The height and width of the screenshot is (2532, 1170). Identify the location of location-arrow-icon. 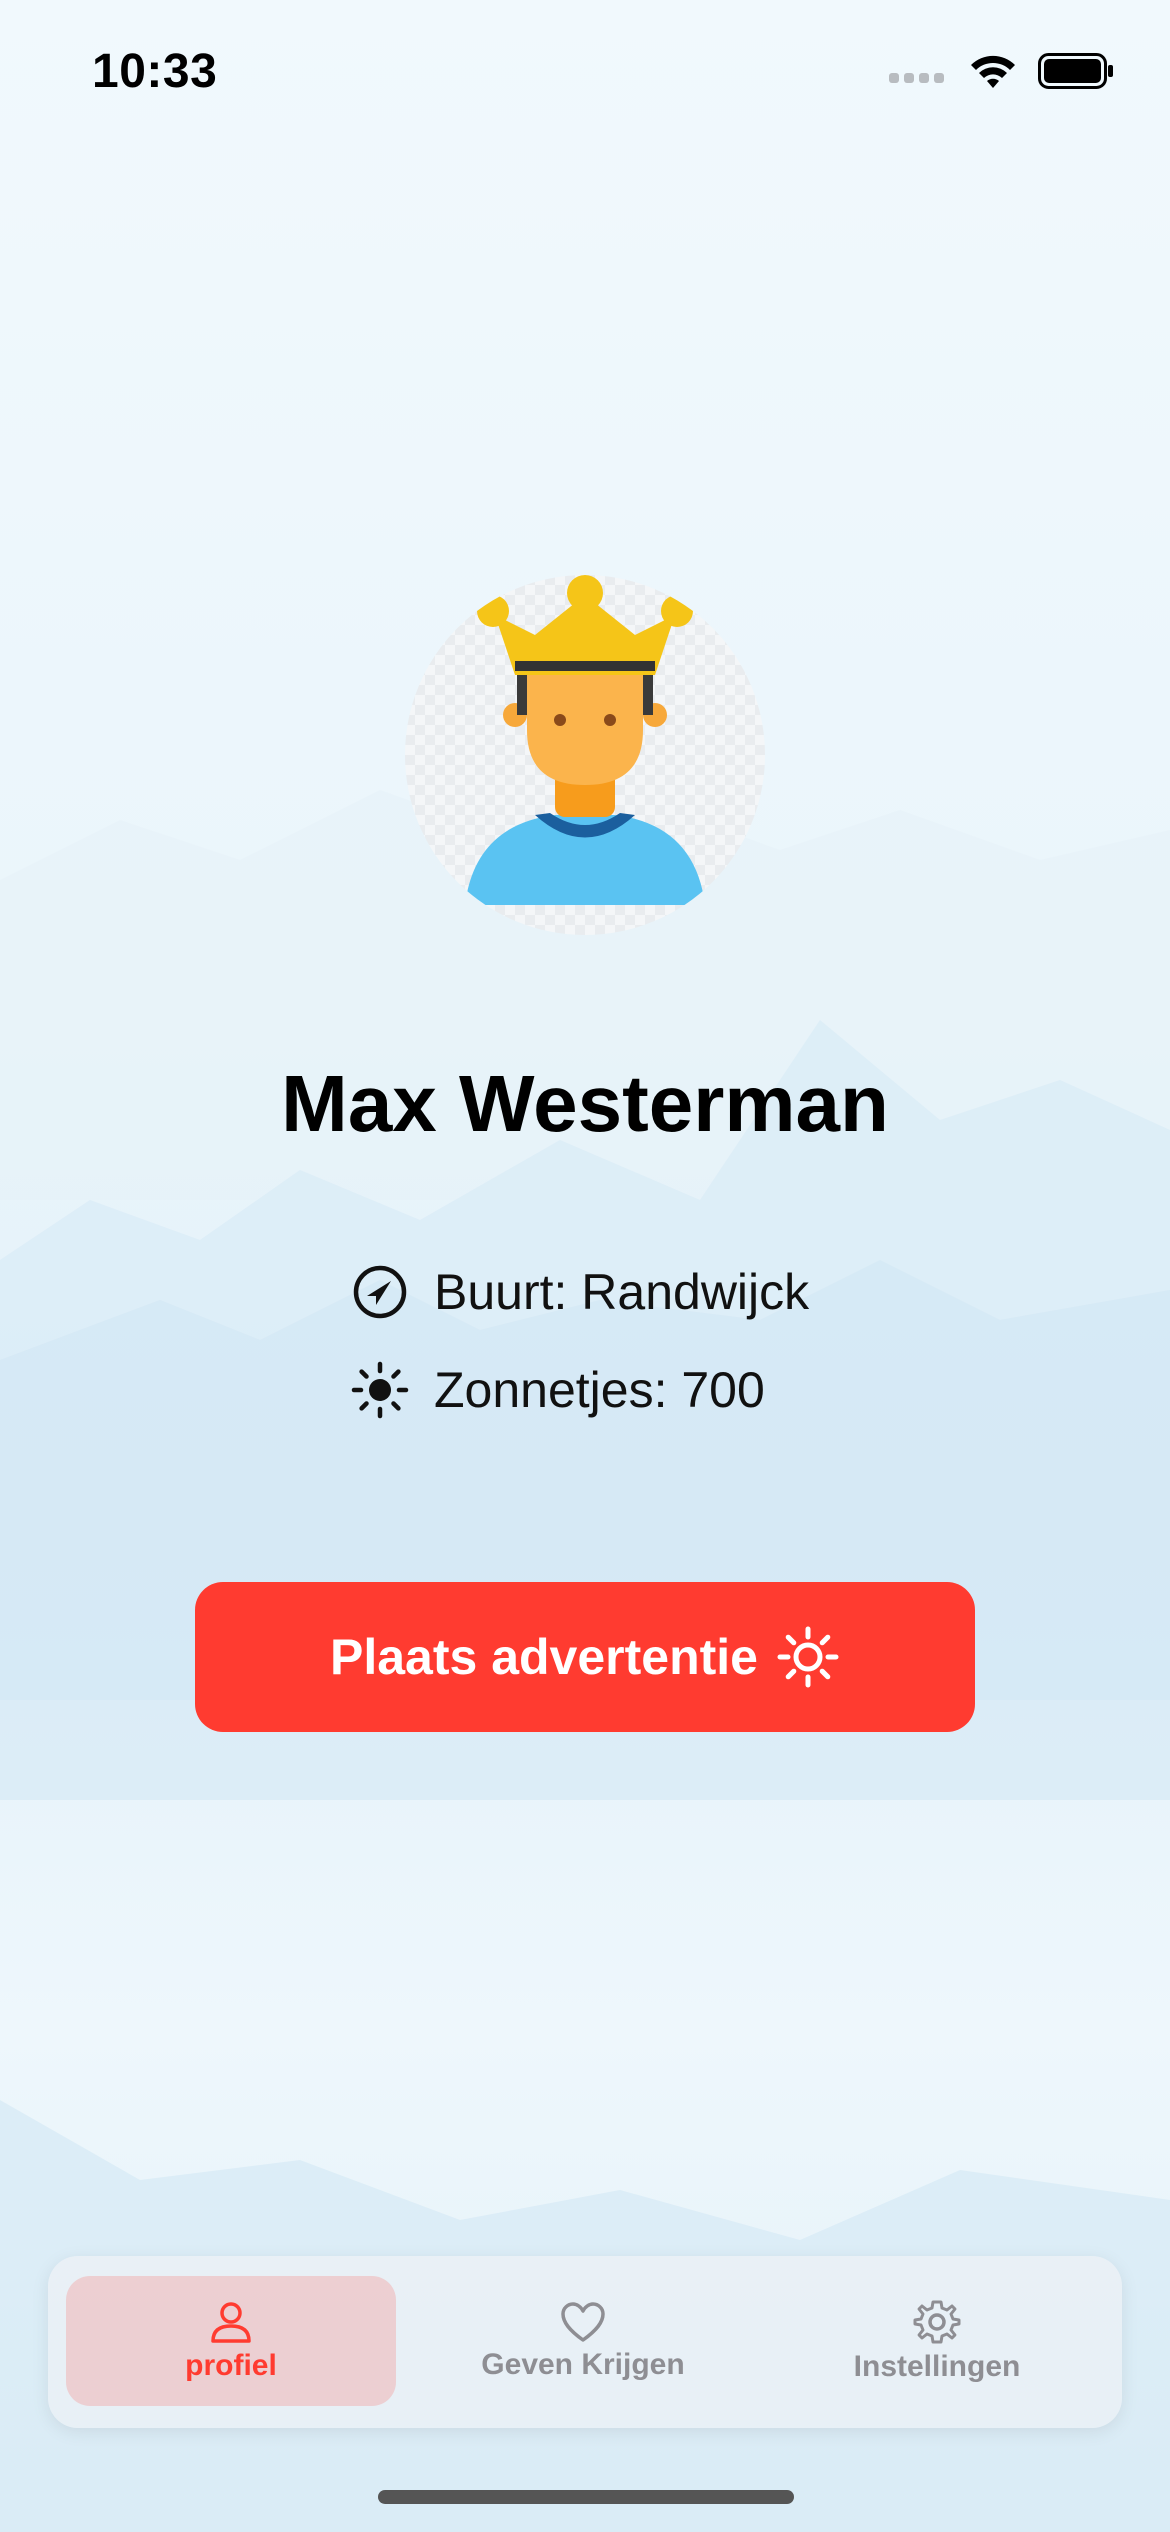
(380, 1292).